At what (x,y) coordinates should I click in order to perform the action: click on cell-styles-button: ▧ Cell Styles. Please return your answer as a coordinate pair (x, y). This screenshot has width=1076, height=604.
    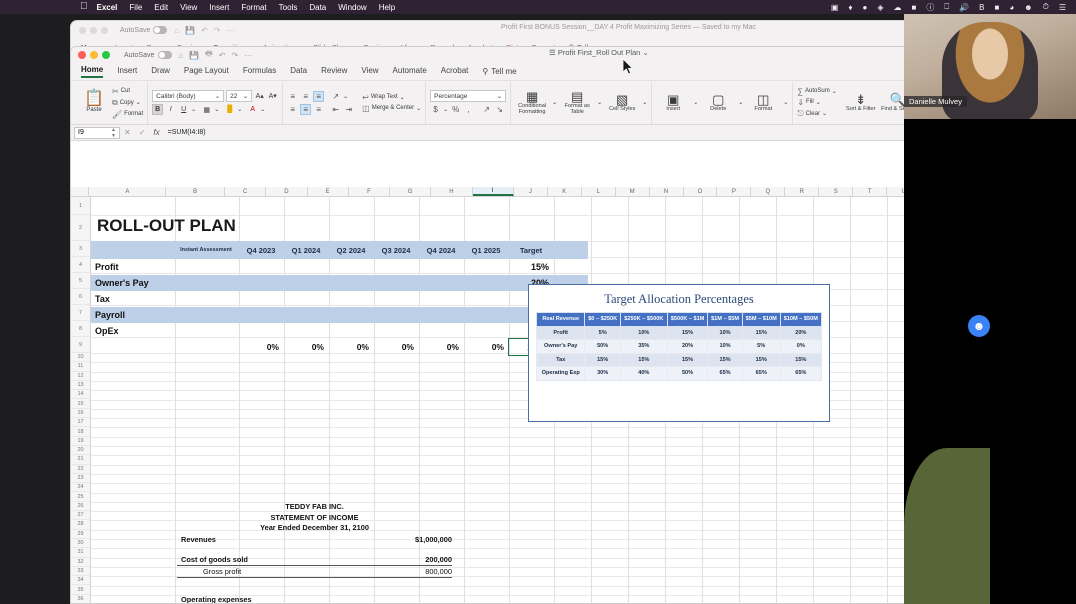
    Looking at the image, I should click on (622, 102).